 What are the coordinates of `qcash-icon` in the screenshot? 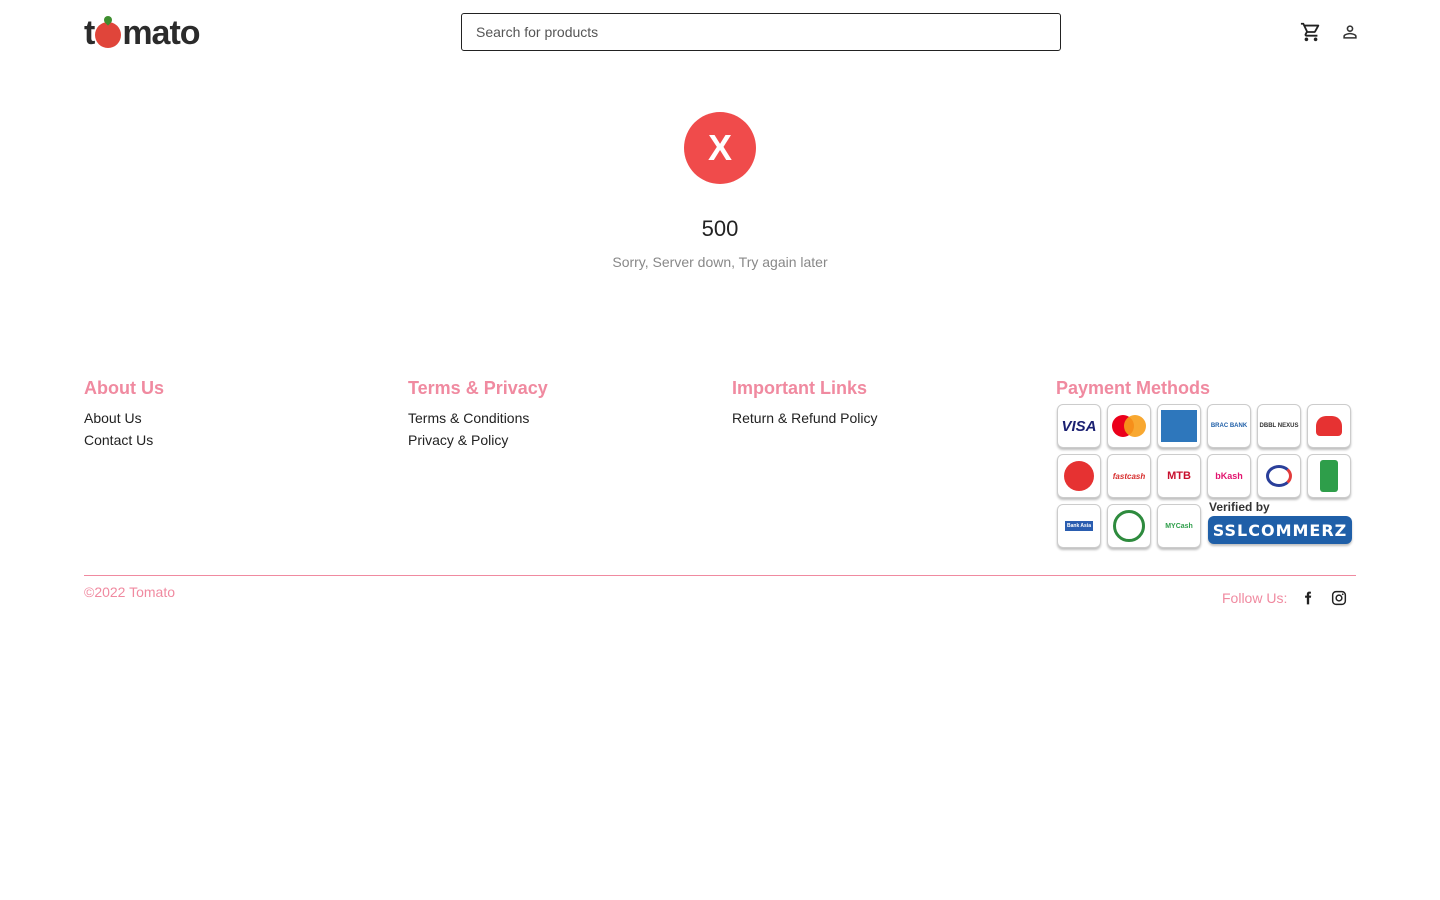 It's located at (1079, 476).